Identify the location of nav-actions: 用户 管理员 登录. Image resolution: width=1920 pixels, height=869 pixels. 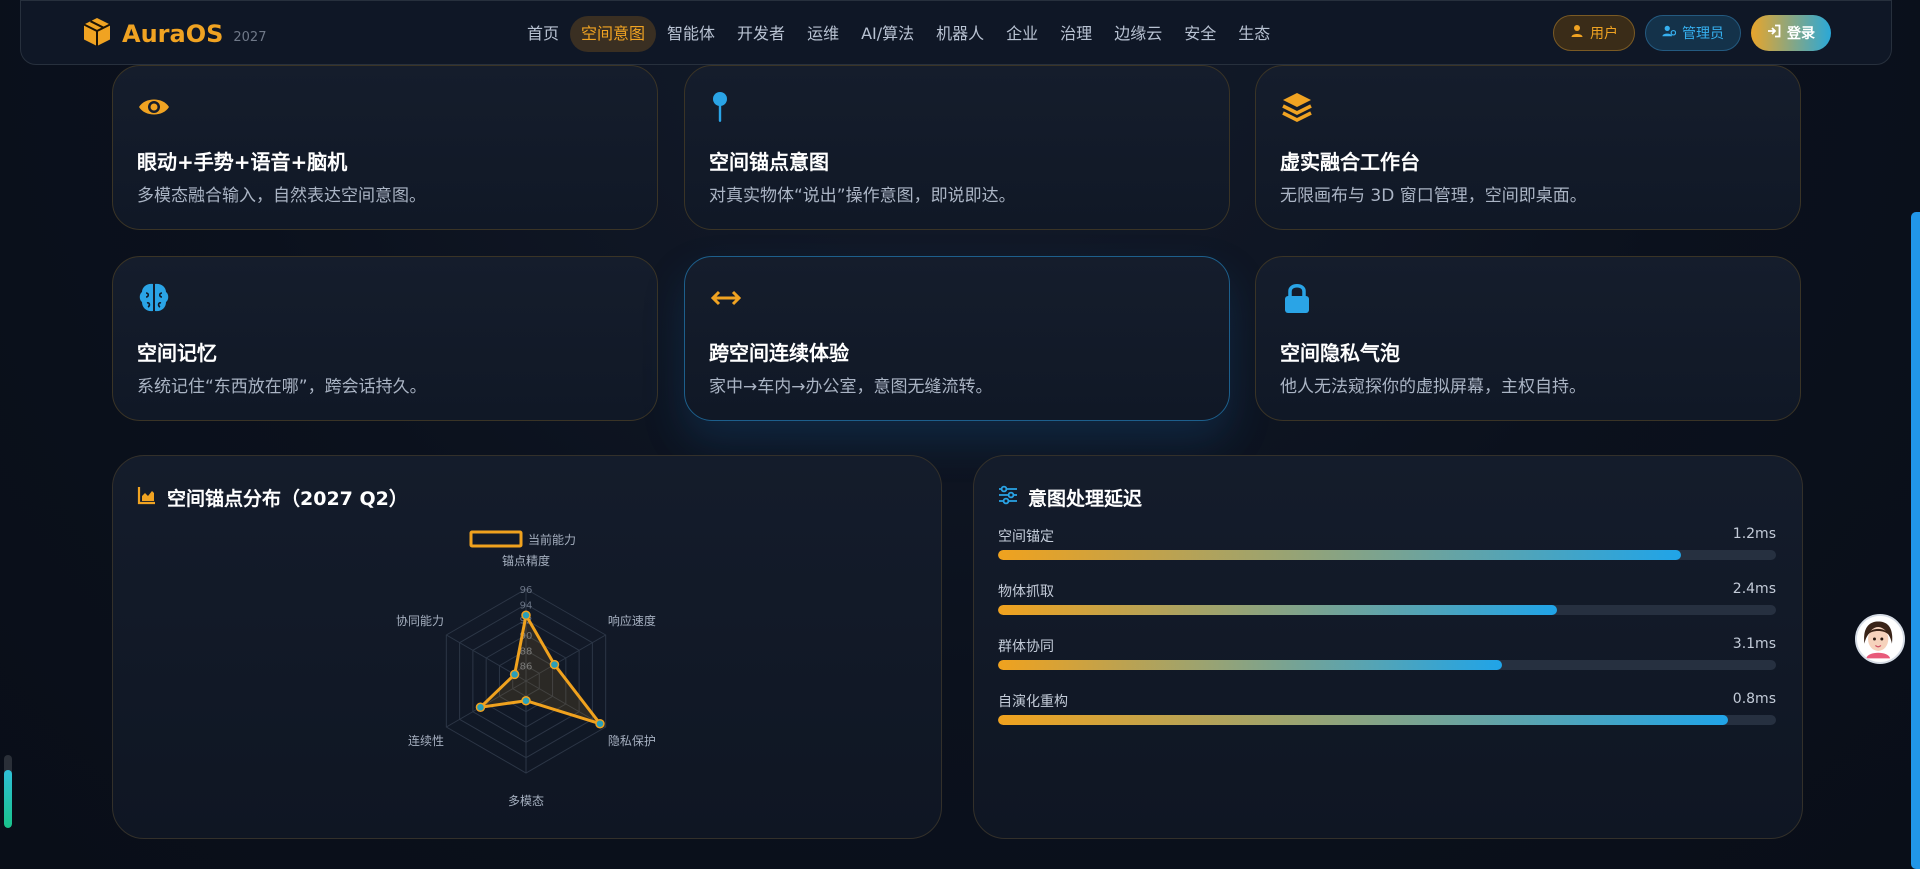
(1692, 33).